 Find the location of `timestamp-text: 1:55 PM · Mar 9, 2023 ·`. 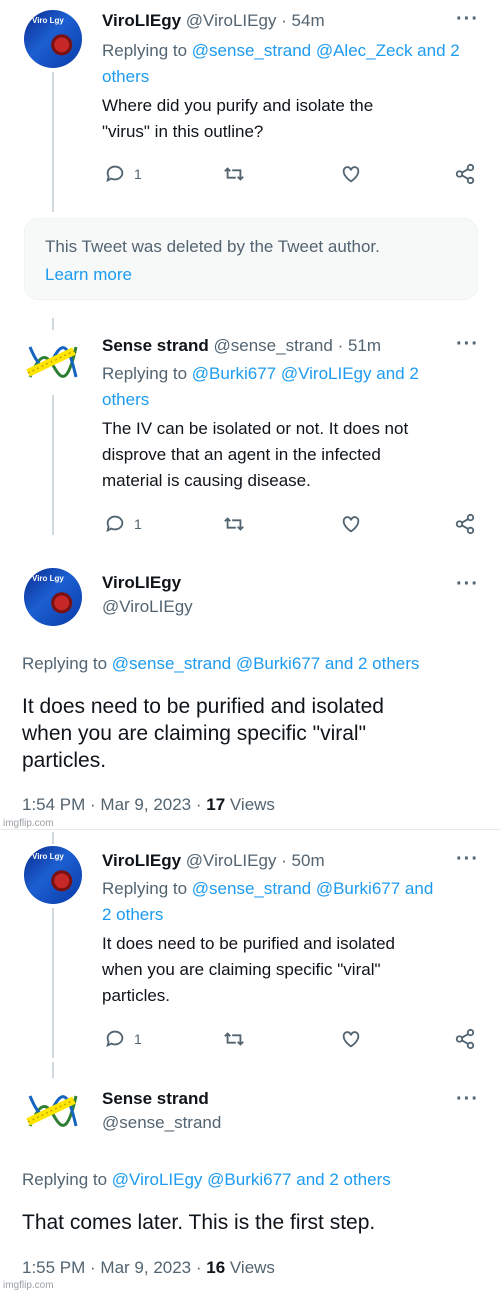

timestamp-text: 1:55 PM · Mar 9, 2023 · is located at coordinates (114, 1267).